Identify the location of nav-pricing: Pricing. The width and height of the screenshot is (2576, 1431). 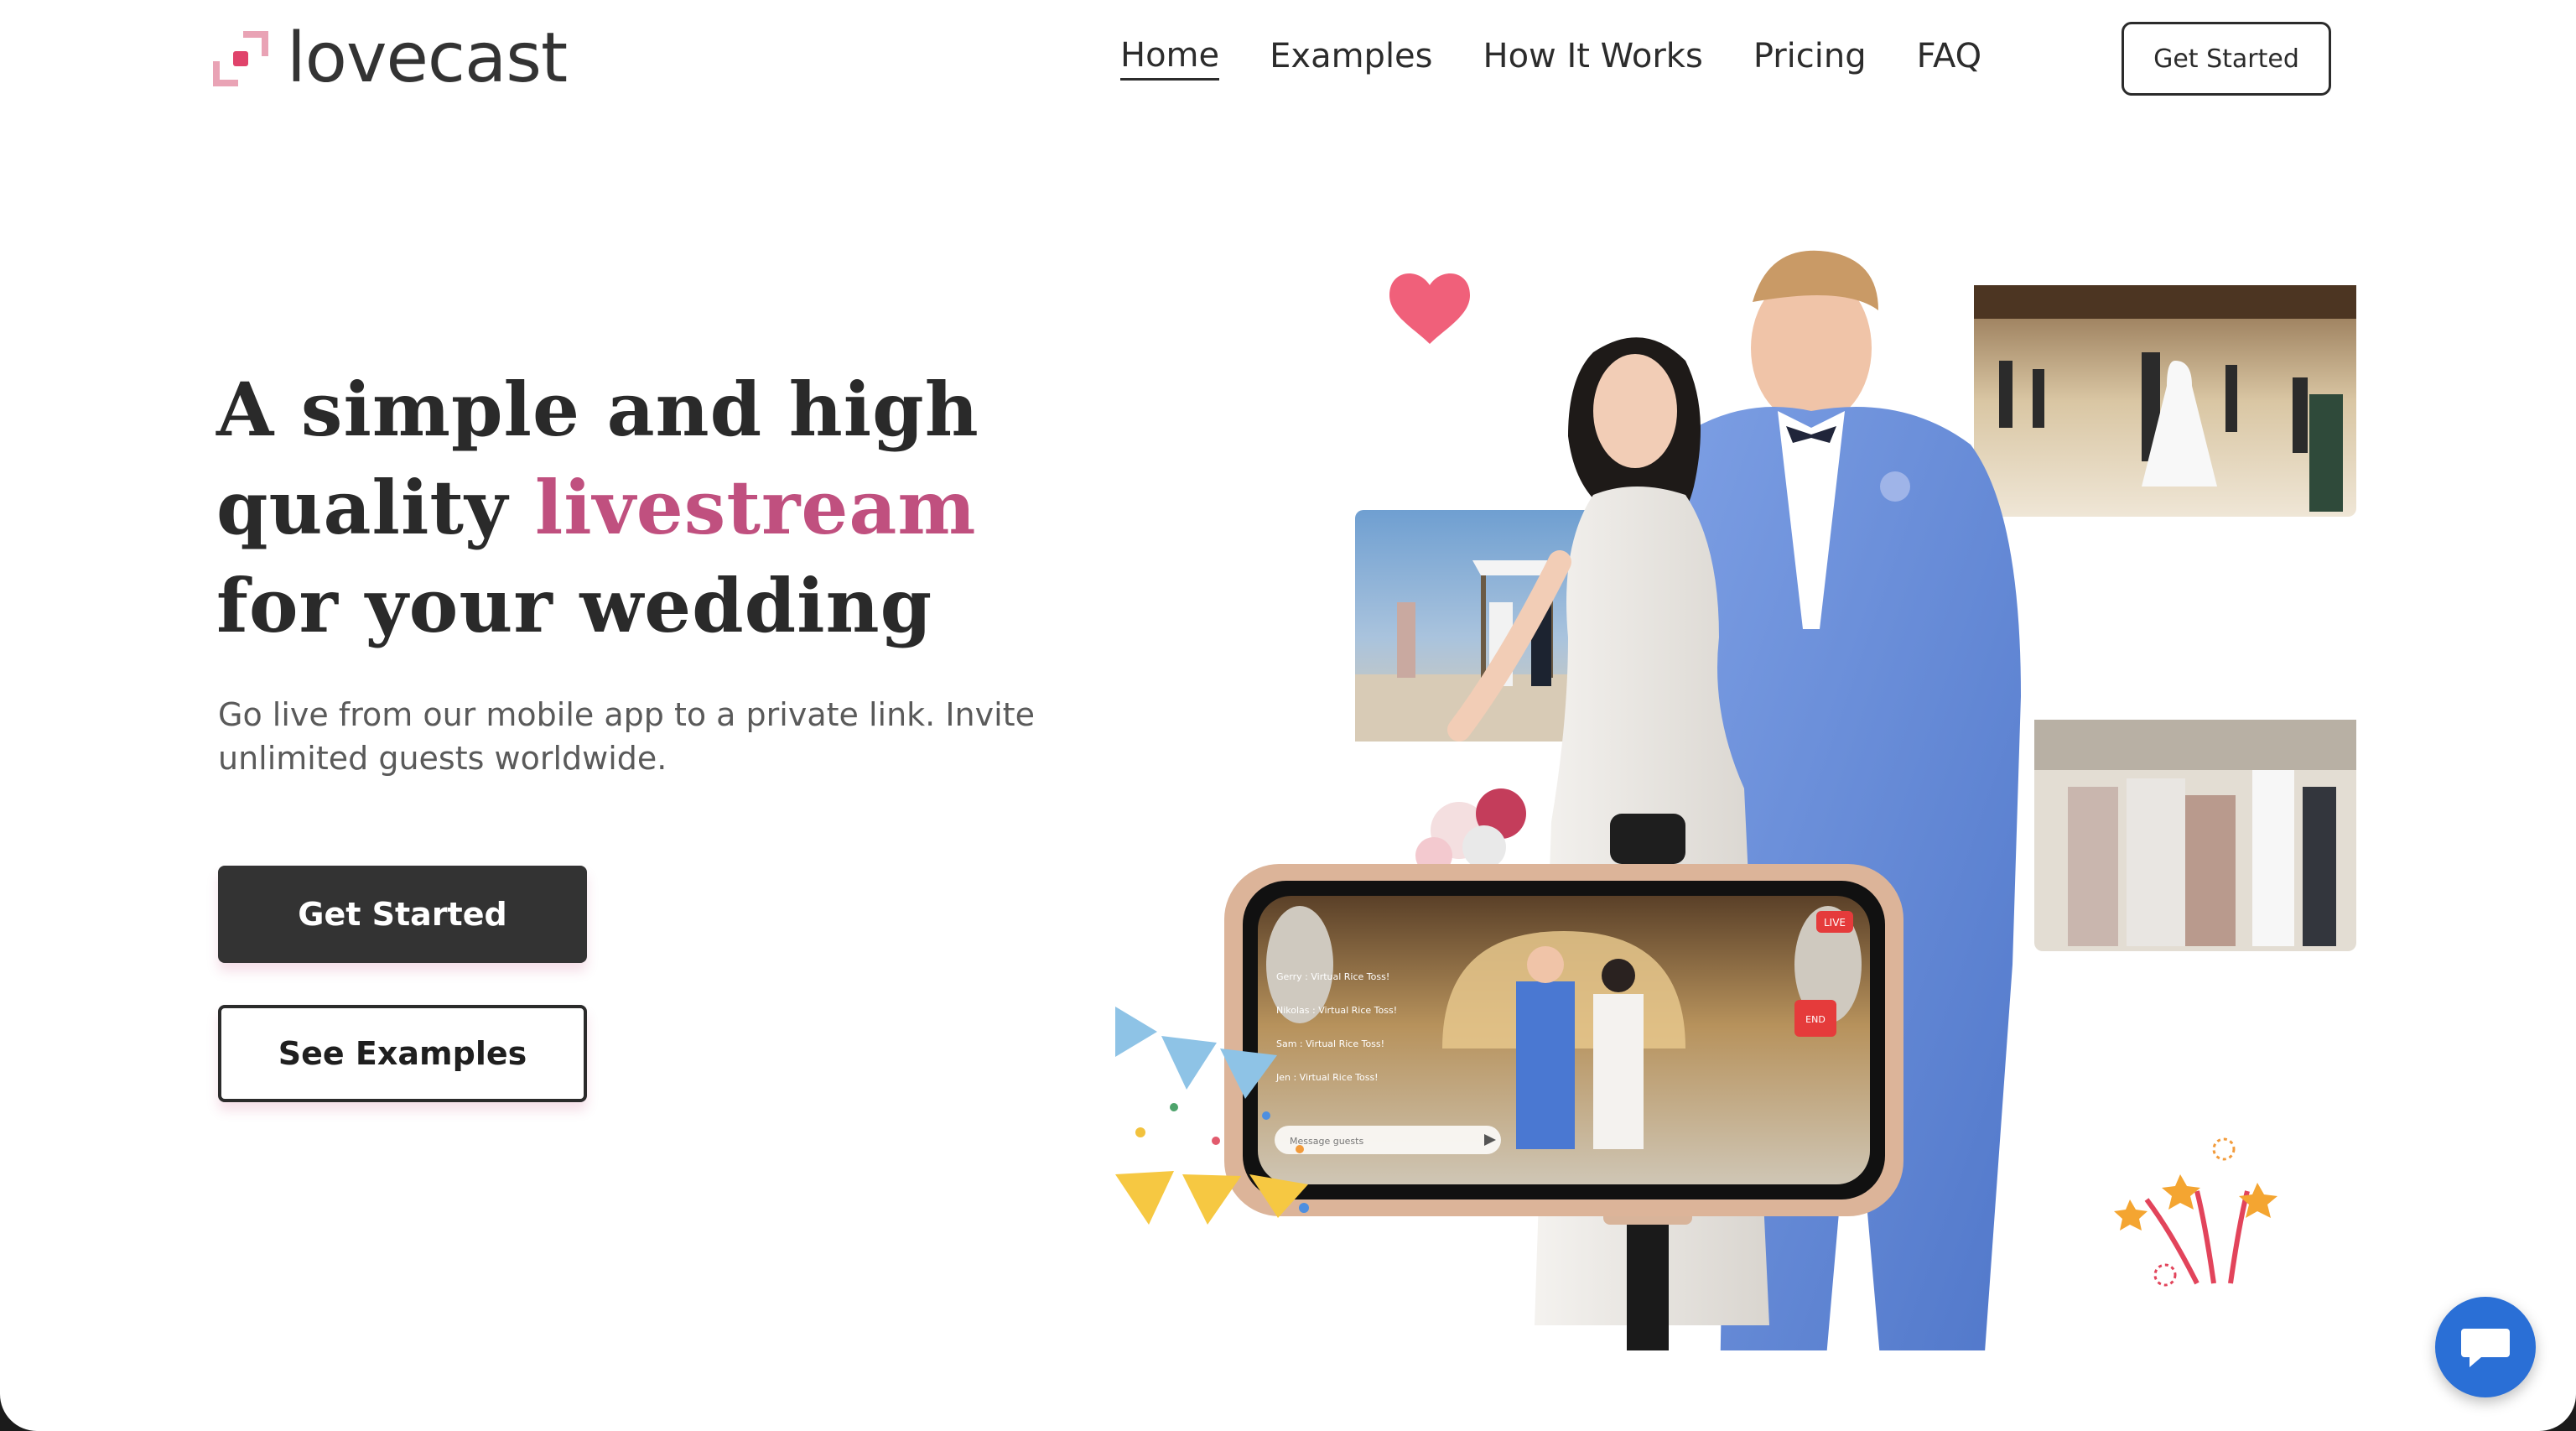
(1810, 58).